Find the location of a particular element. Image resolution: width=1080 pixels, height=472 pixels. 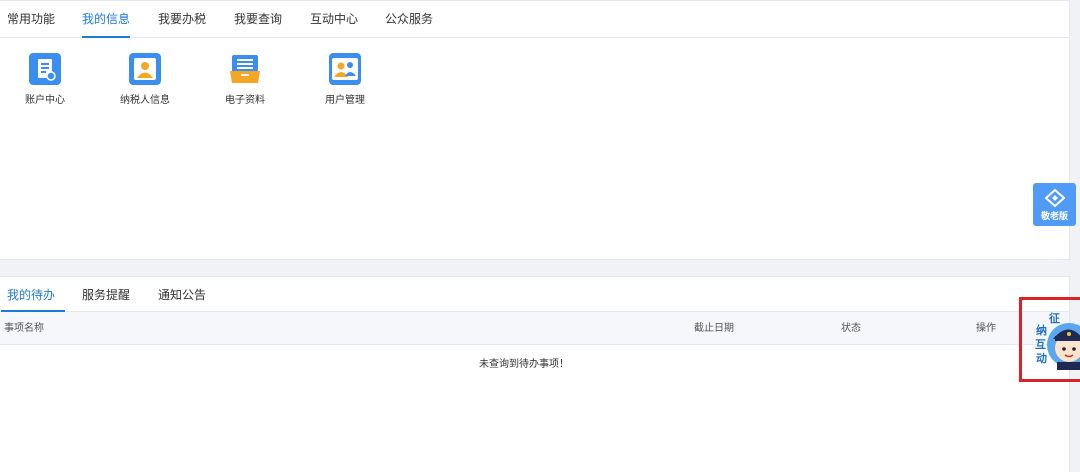

user-management-label: 用户管理 is located at coordinates (345, 100).